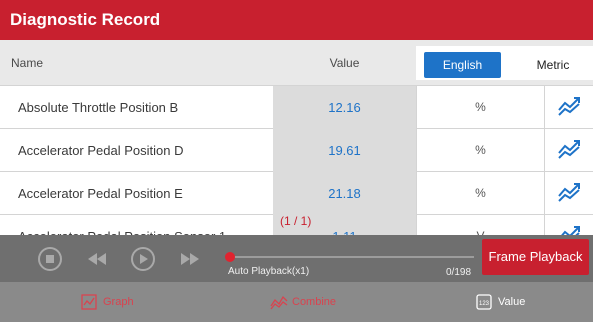 Image resolution: width=593 pixels, height=322 pixels. Describe the element at coordinates (351, 257) in the screenshot. I see `playback-progress-track` at that location.